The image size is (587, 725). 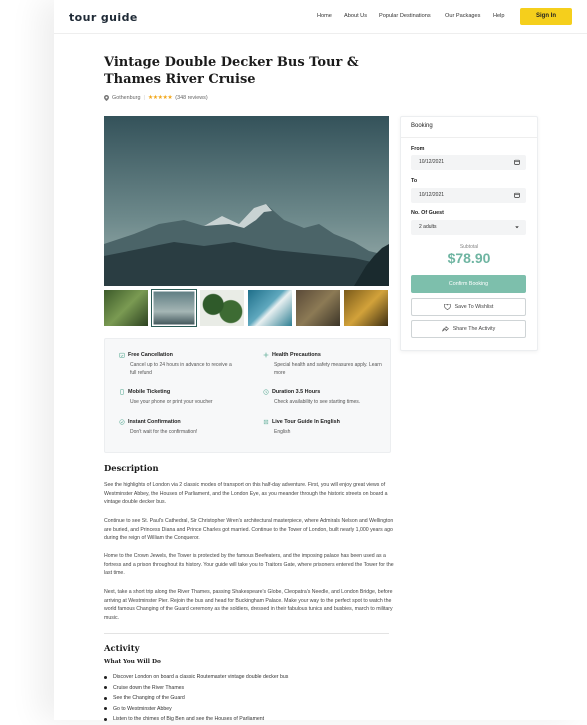 What do you see at coordinates (432, 195) in the screenshot?
I see `to-date-value: 10/12/2021` at bounding box center [432, 195].